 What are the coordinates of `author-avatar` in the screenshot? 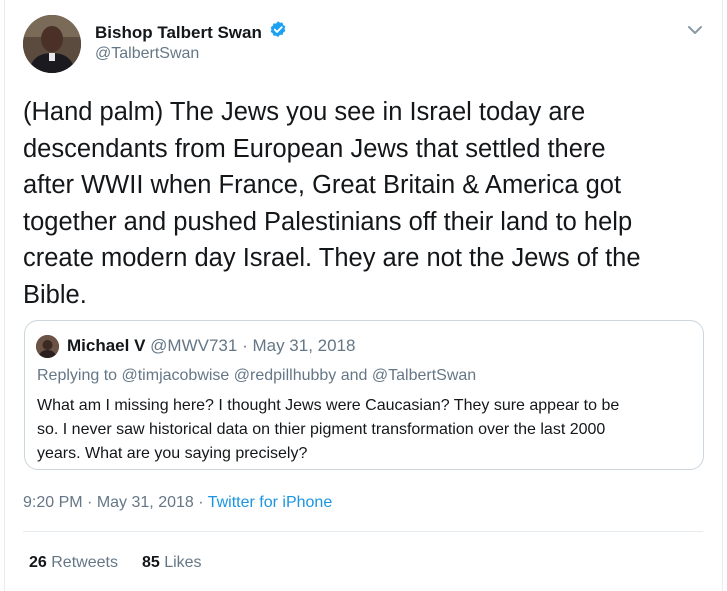 It's located at (52, 44).